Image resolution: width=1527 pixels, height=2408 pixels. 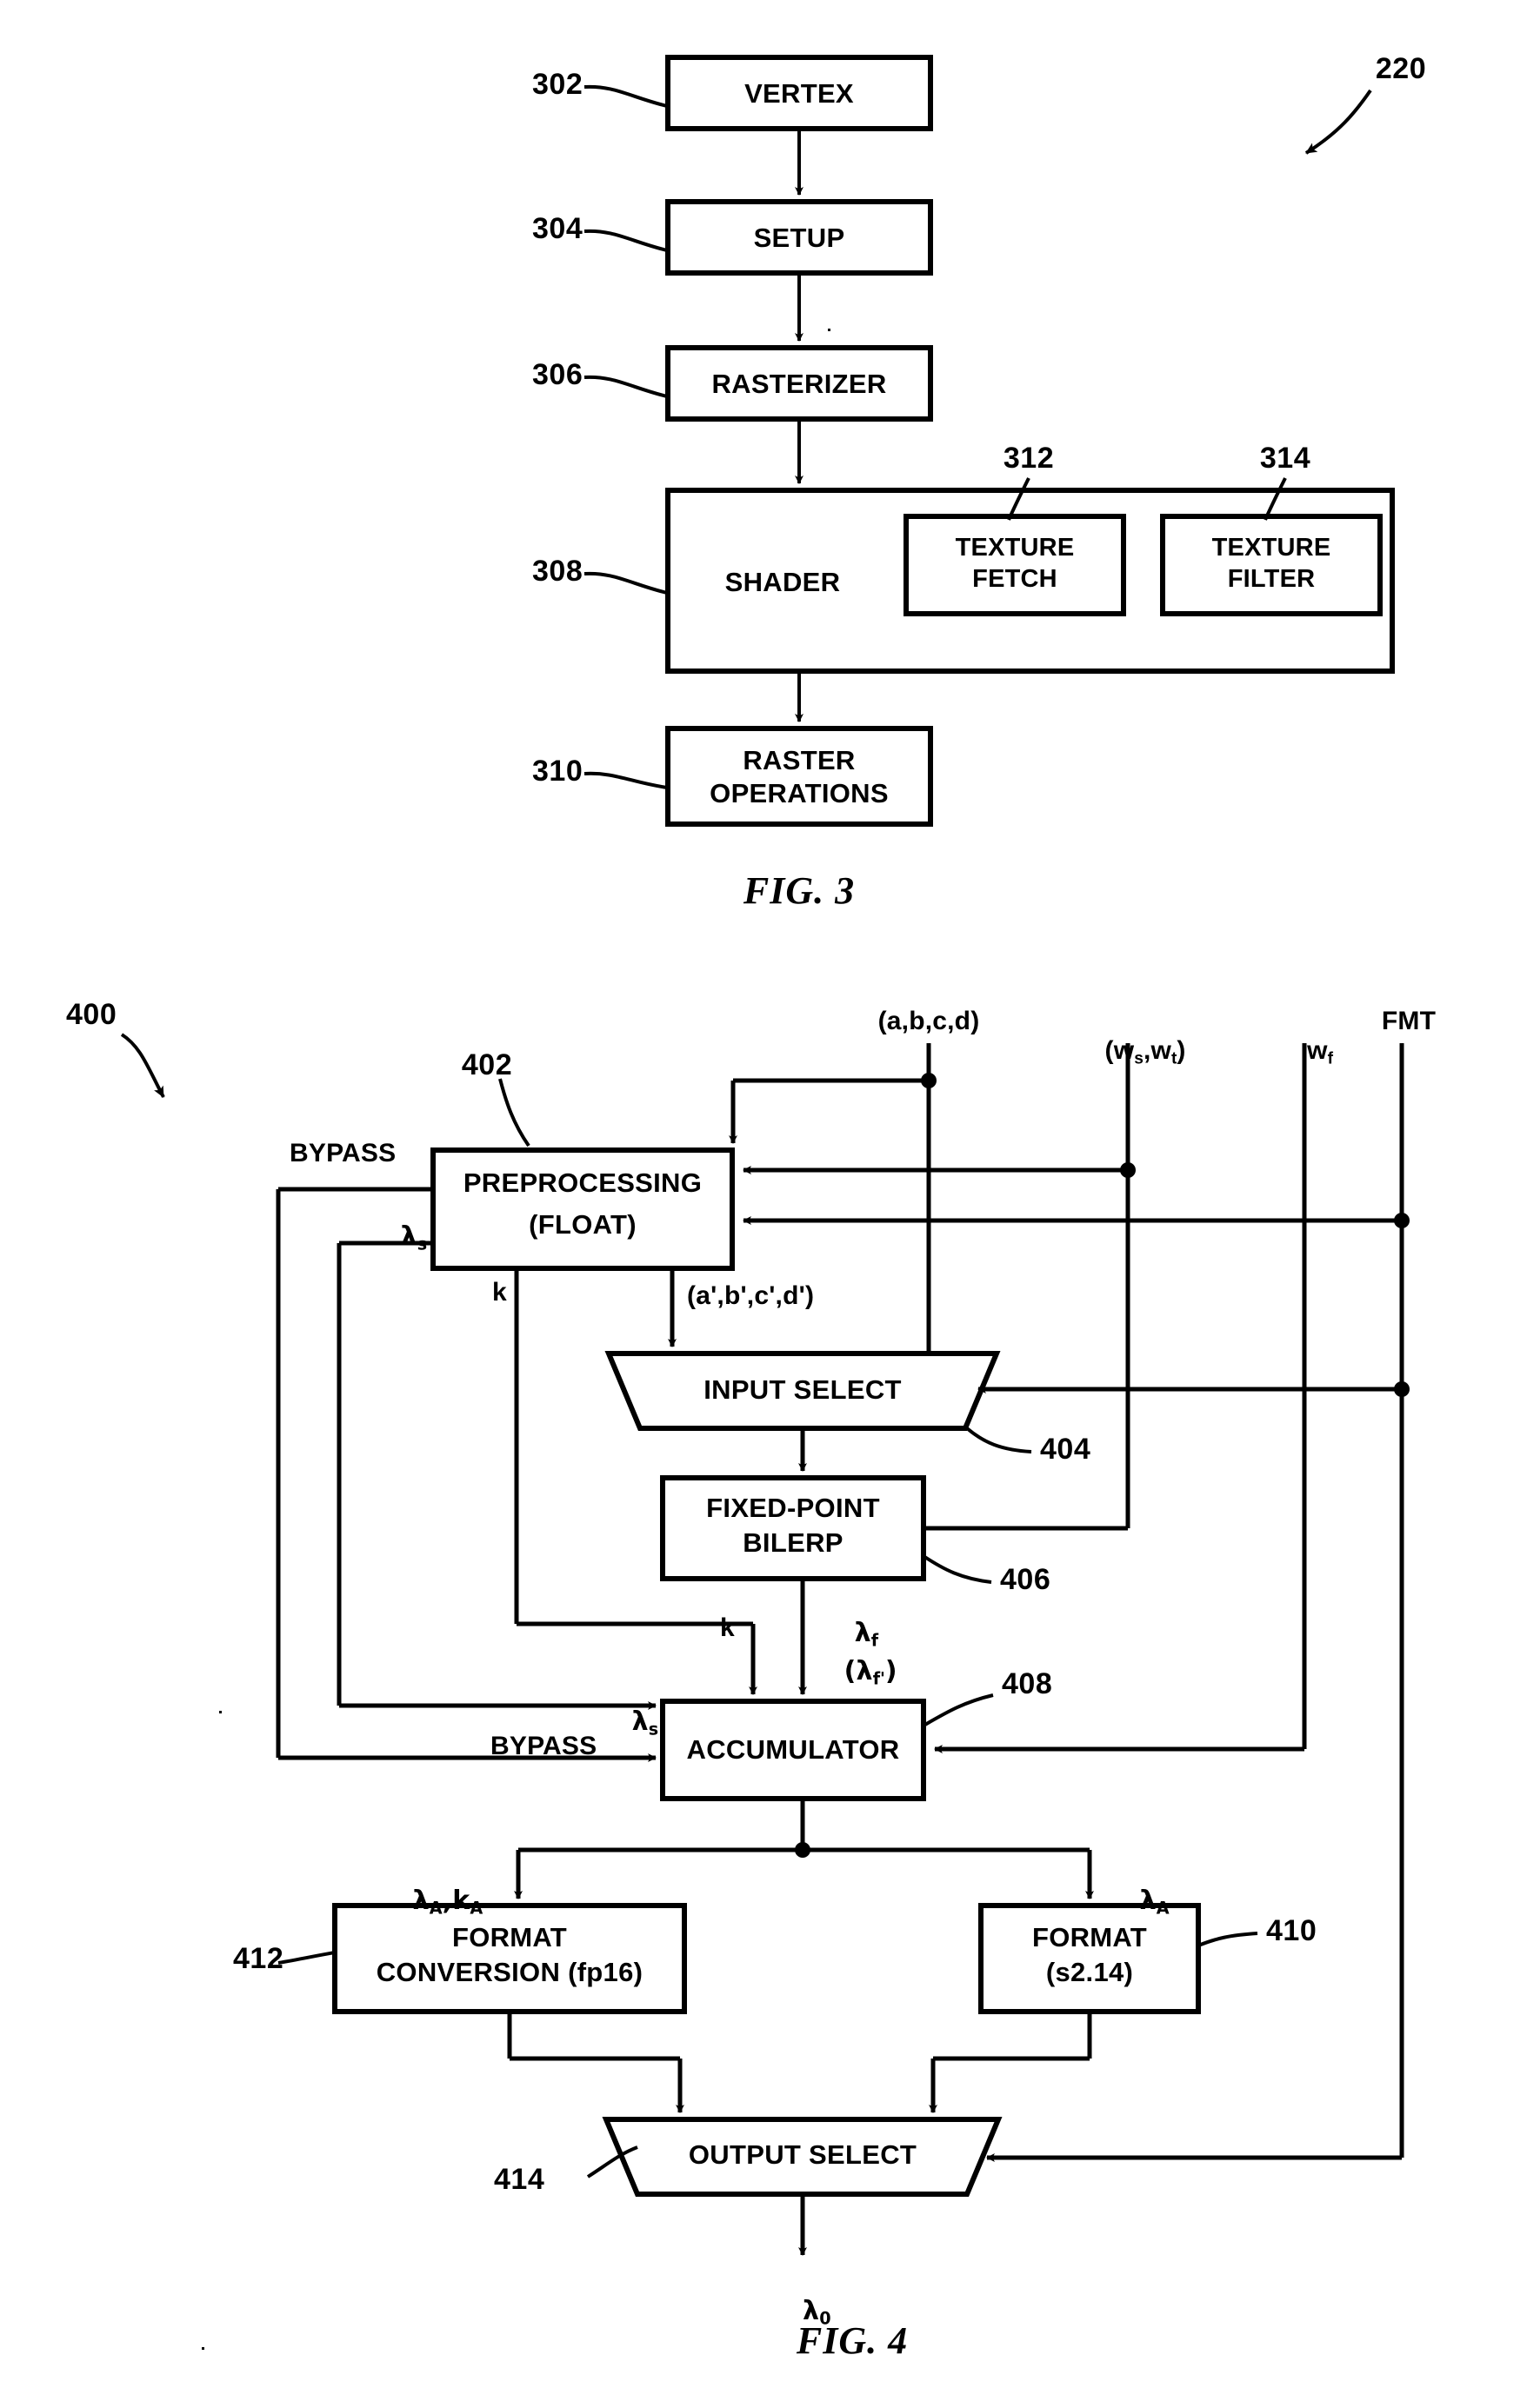 I want to click on wf-sub: f, so click(x=1330, y=1058).